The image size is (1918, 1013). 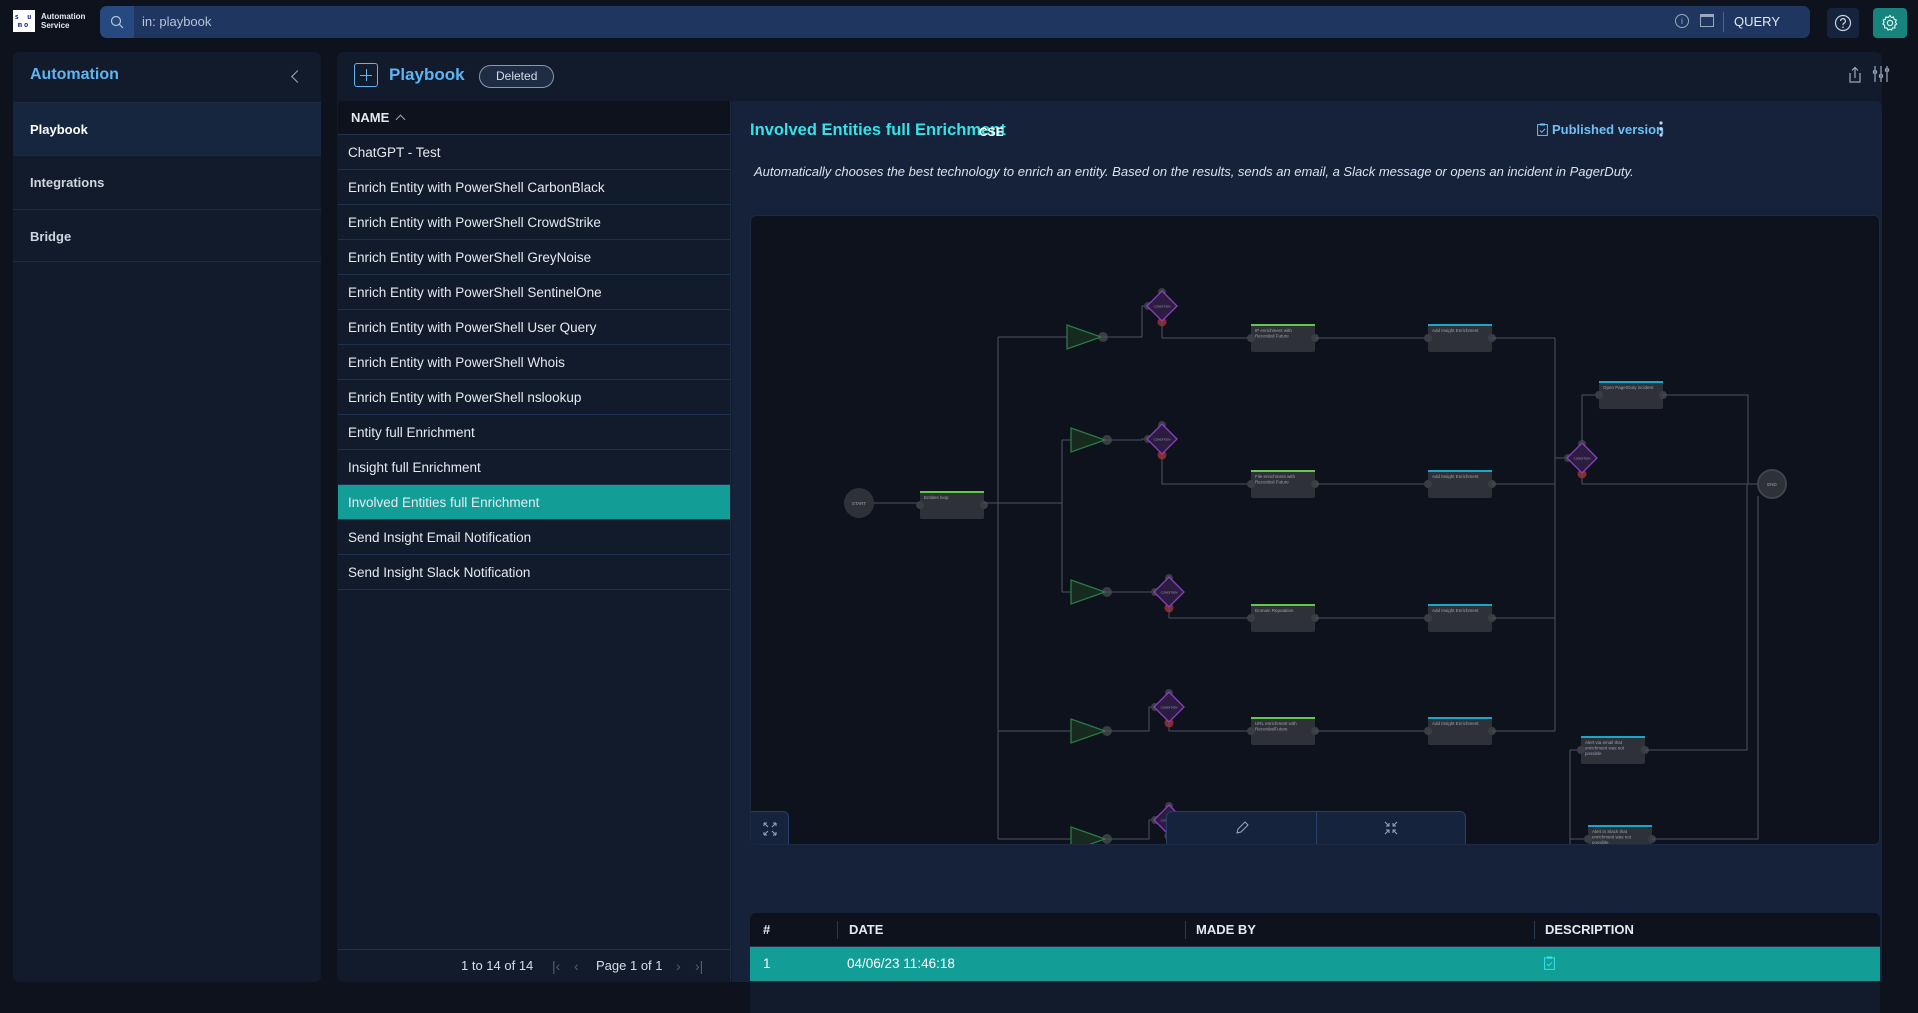 What do you see at coordinates (534, 118) in the screenshot?
I see `name-column-header: NAME` at bounding box center [534, 118].